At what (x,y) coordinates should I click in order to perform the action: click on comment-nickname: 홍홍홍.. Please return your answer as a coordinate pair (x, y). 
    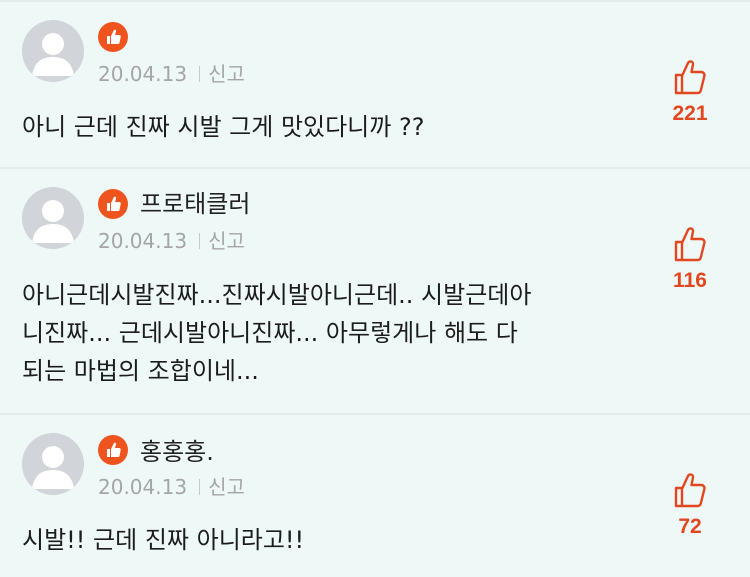
    Looking at the image, I should click on (177, 452).